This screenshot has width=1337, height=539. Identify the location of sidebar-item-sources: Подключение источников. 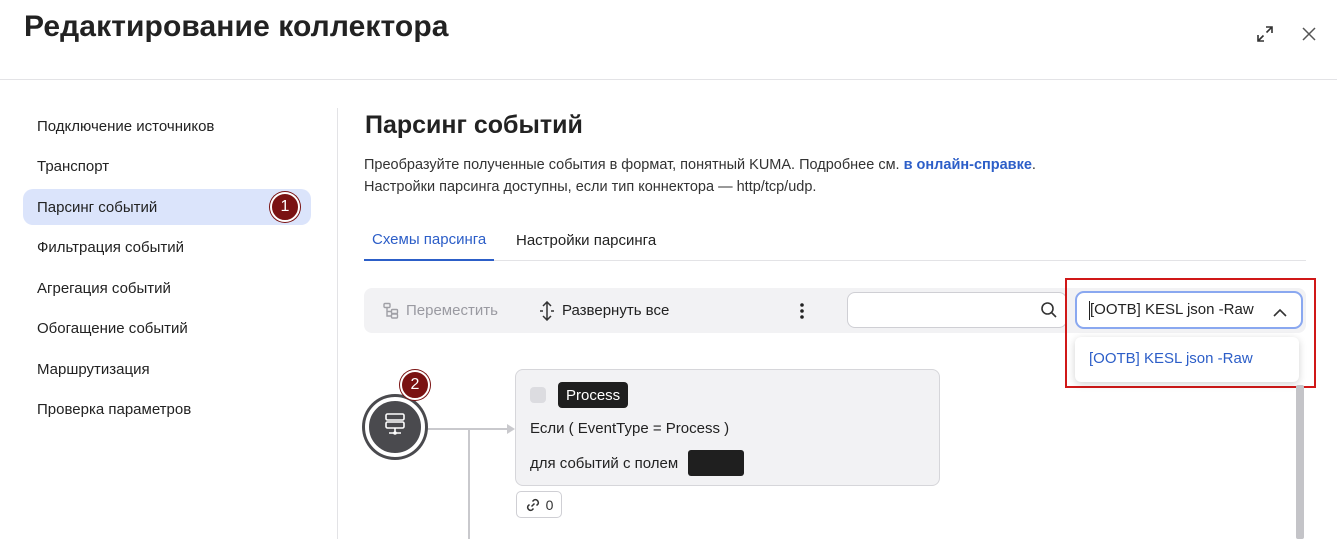
(167, 126).